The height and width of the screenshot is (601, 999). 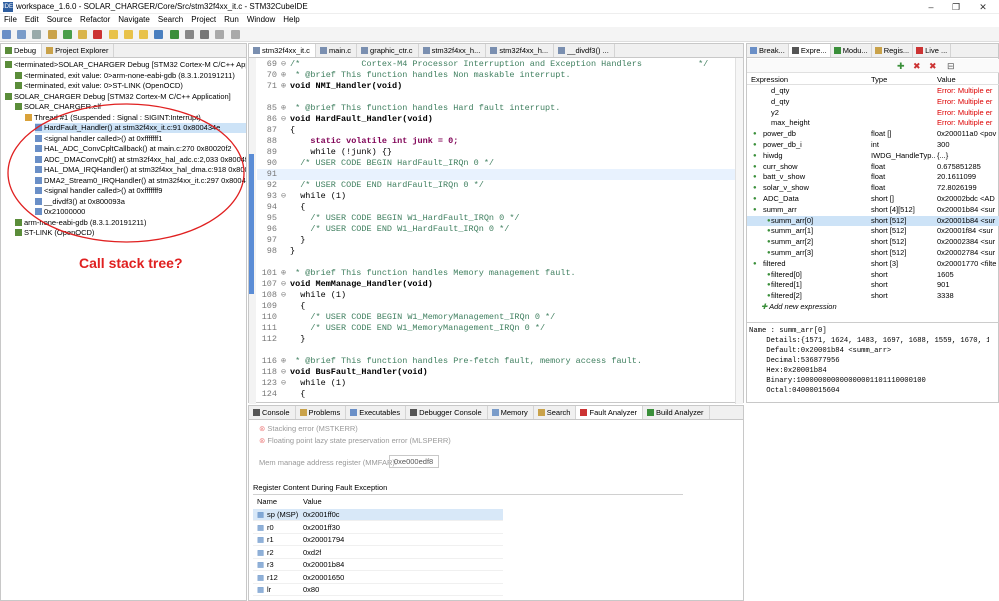 What do you see at coordinates (159, 34) in the screenshot?
I see `debug-icon` at bounding box center [159, 34].